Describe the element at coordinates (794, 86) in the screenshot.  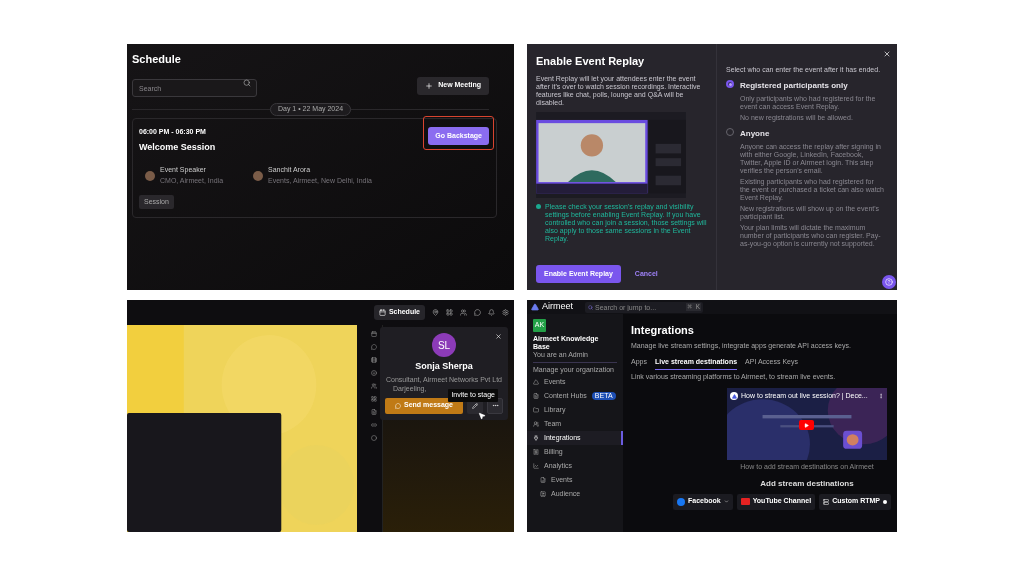
I see `option-label: Registered participants only` at that location.